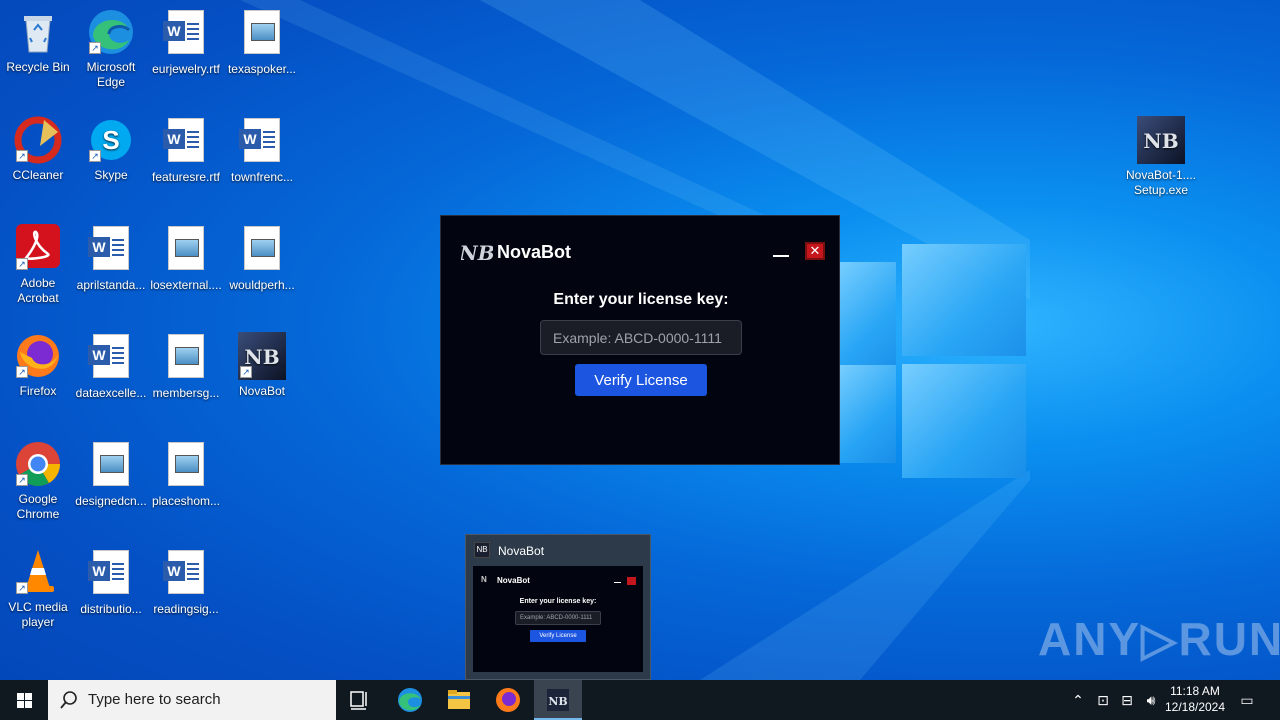  What do you see at coordinates (1151, 700) in the screenshot?
I see `volume-icon: 🔊︎` at bounding box center [1151, 700].